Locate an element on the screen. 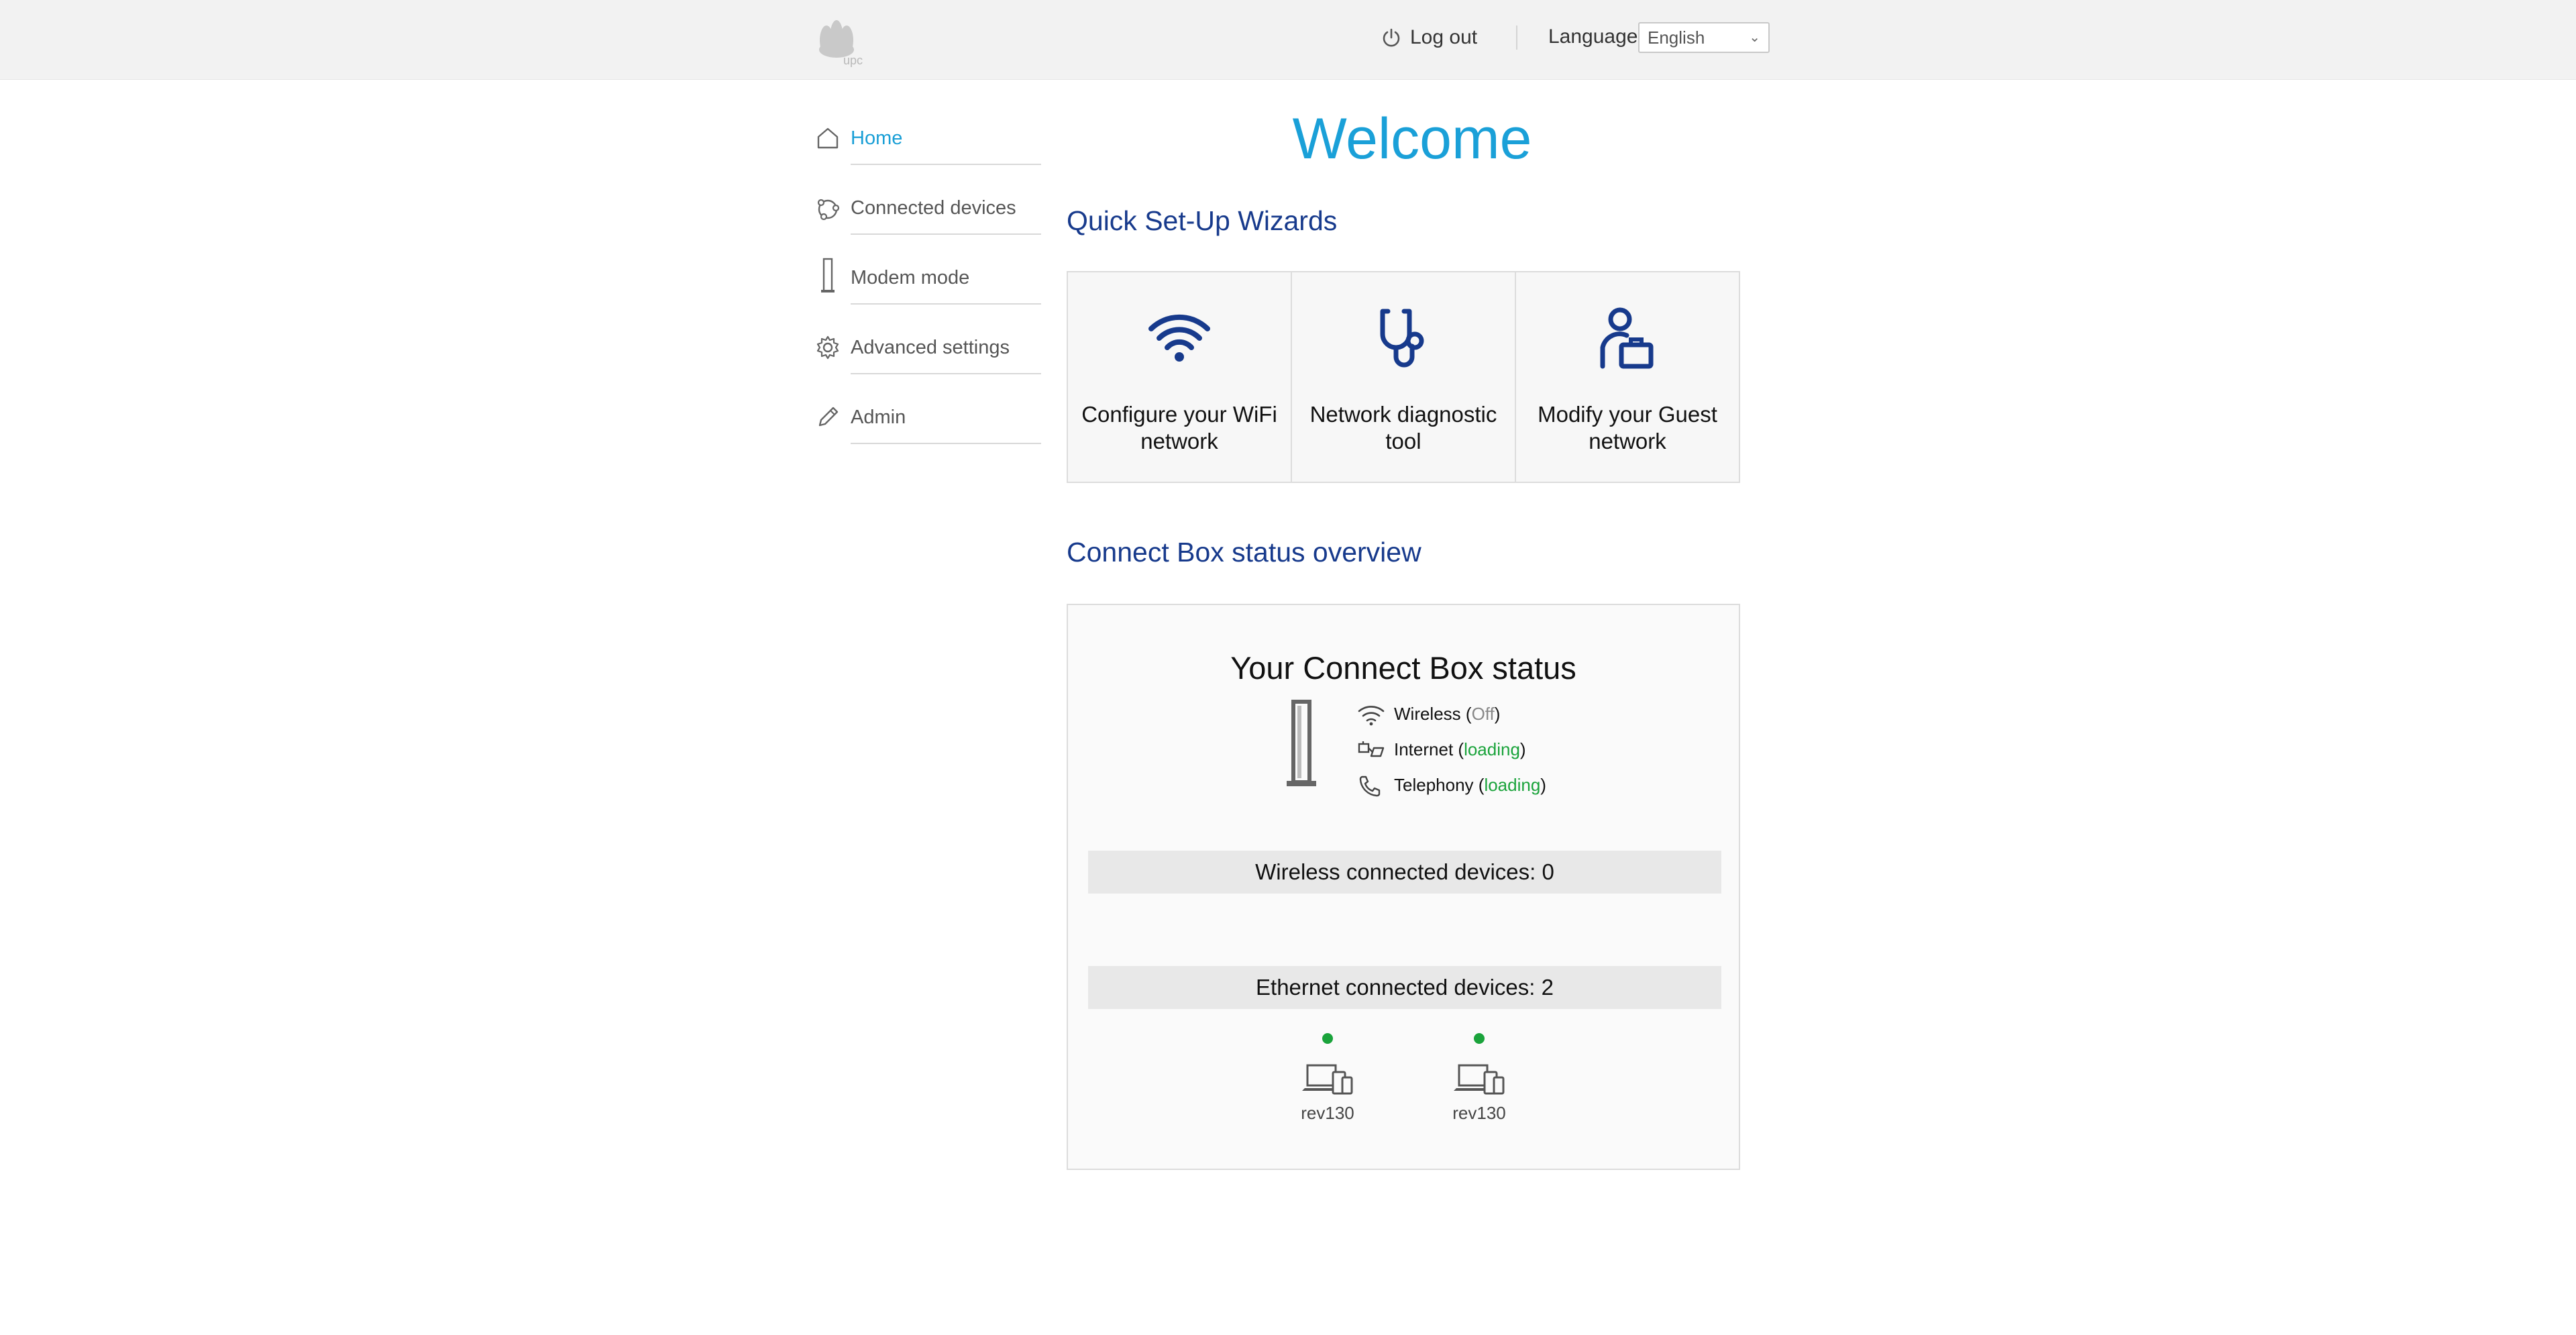 The width and height of the screenshot is (2576, 1335). gear-icon is located at coordinates (827, 347).